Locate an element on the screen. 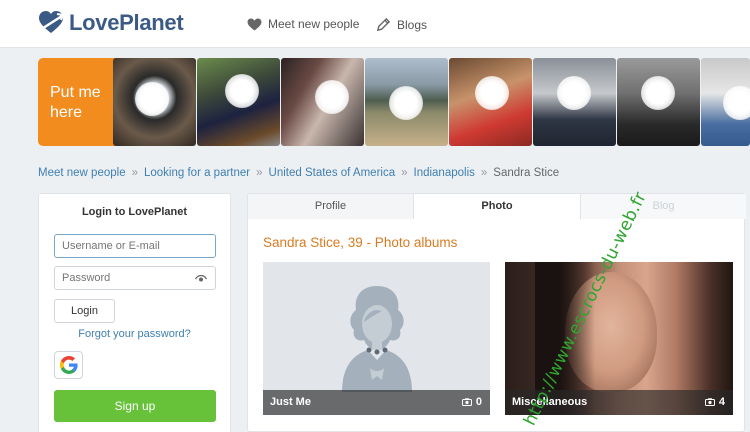 This screenshot has width=750, height=432. google-login-button is located at coordinates (68, 365).